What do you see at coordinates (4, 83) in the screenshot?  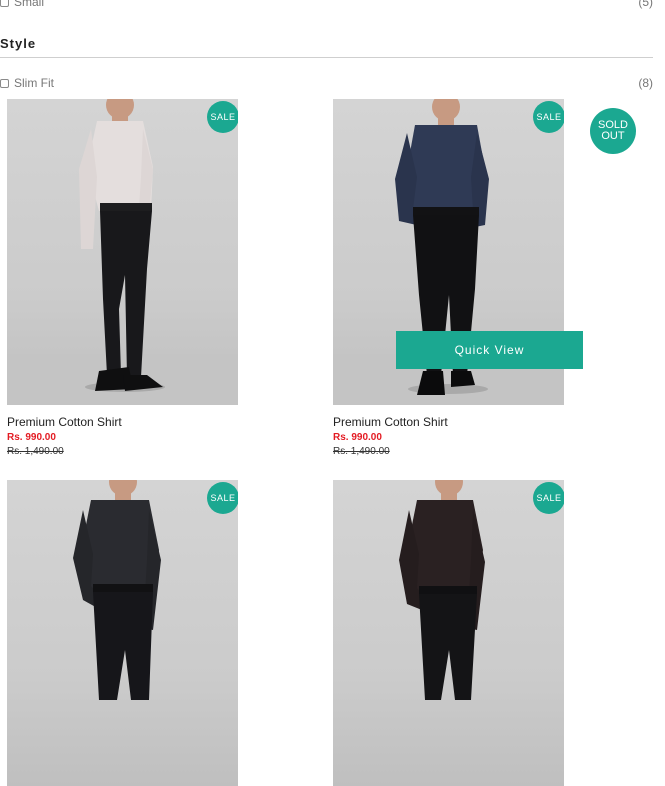 I see `slim-fit-checkbox` at bounding box center [4, 83].